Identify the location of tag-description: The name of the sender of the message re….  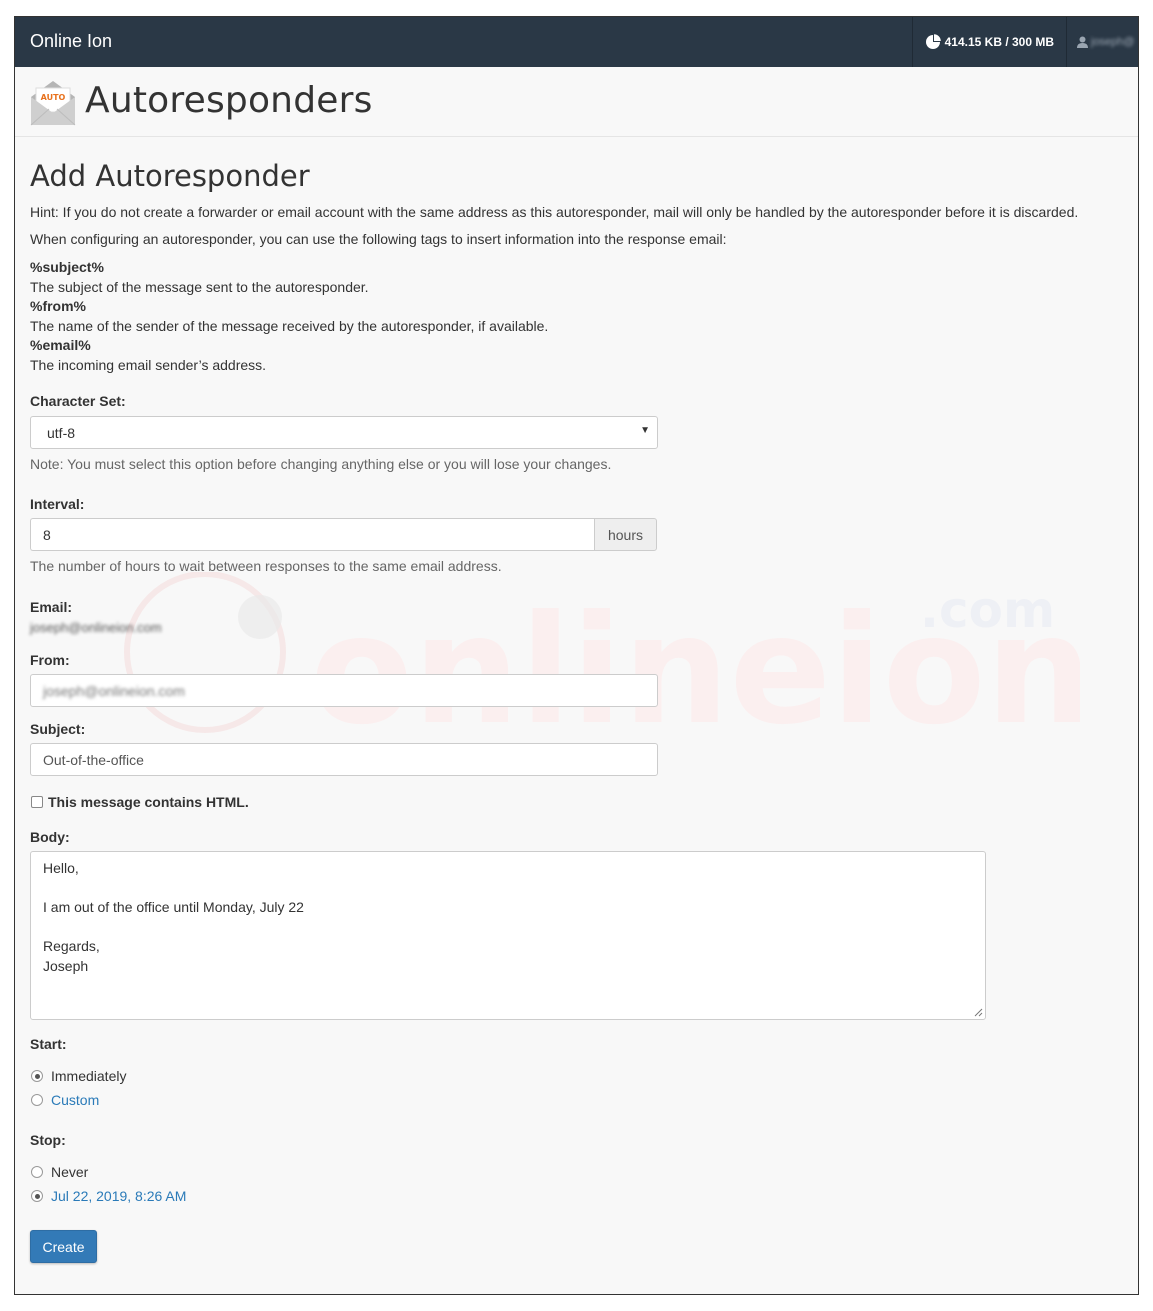
(289, 325).